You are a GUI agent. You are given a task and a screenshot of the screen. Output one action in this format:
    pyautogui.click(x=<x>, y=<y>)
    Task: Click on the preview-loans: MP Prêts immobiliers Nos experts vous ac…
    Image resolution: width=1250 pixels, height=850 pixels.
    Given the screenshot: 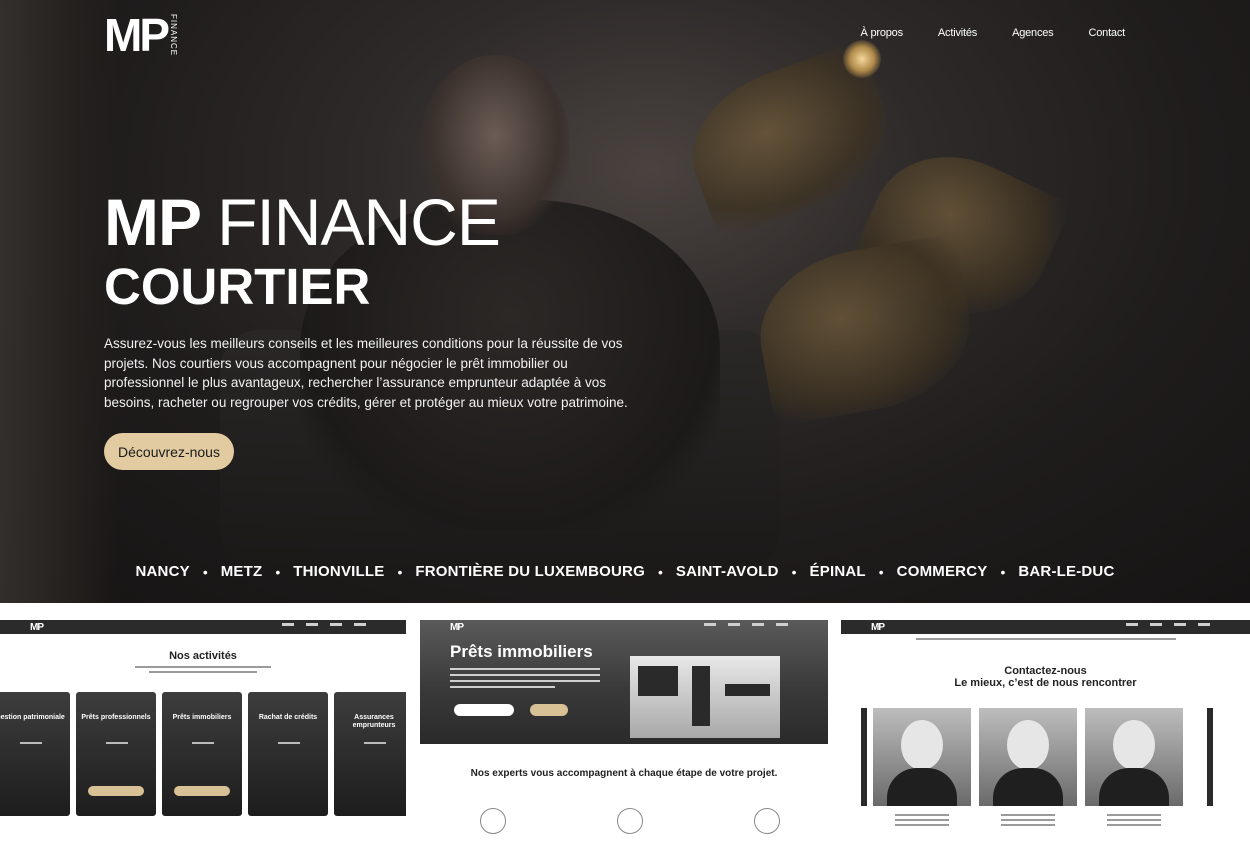 What is the action you would take?
    pyautogui.click(x=624, y=735)
    